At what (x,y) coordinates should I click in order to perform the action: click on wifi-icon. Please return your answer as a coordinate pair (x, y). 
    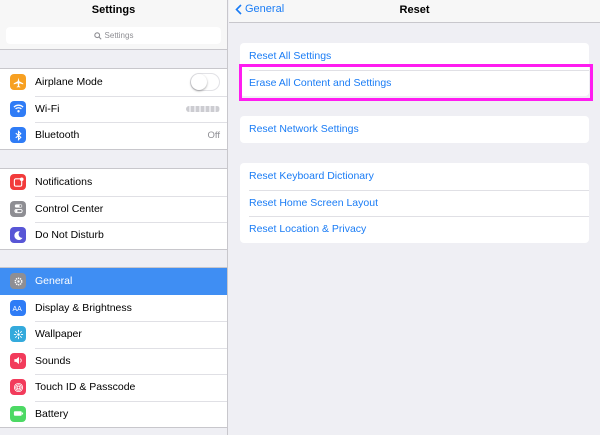
    Looking at the image, I should click on (18, 108).